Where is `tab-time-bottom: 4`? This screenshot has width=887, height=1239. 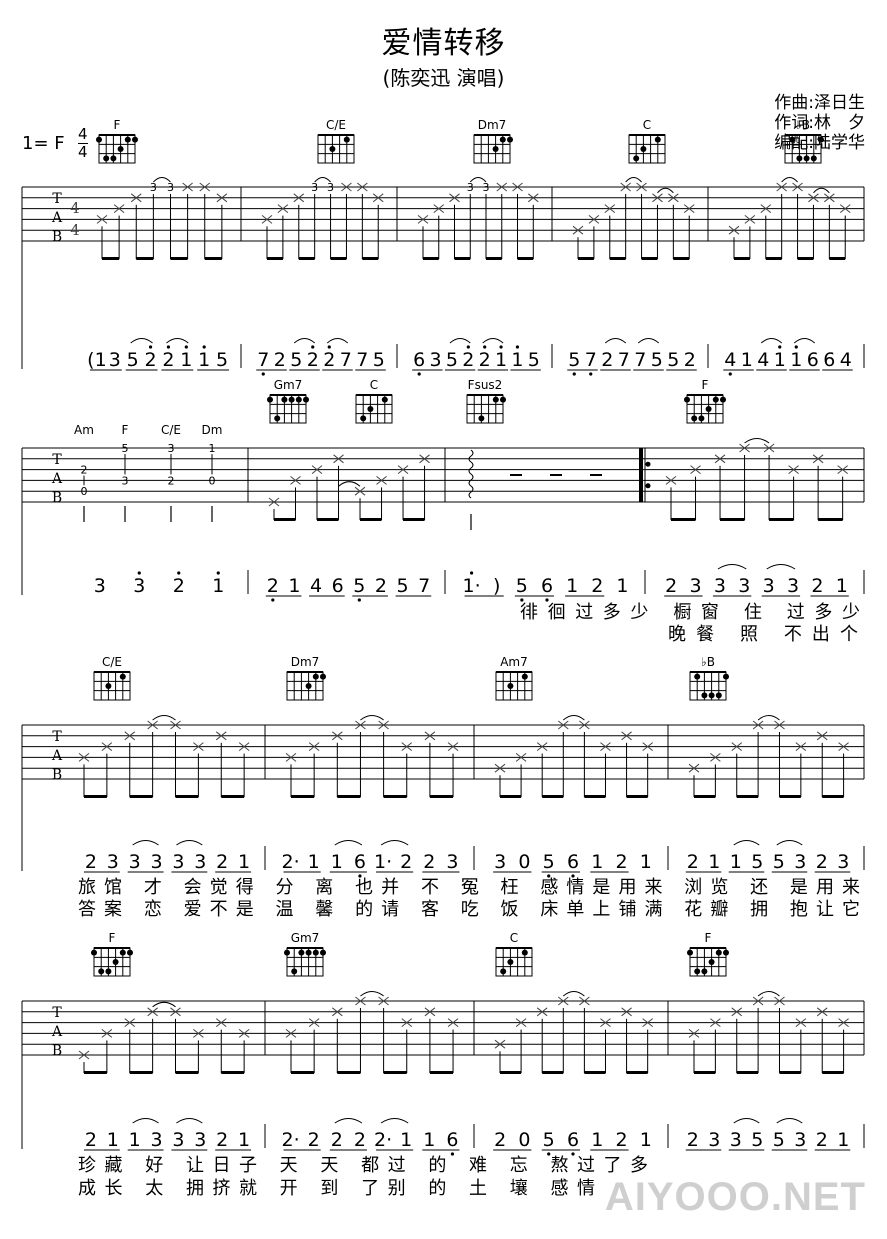
tab-time-bottom: 4 is located at coordinates (75, 230).